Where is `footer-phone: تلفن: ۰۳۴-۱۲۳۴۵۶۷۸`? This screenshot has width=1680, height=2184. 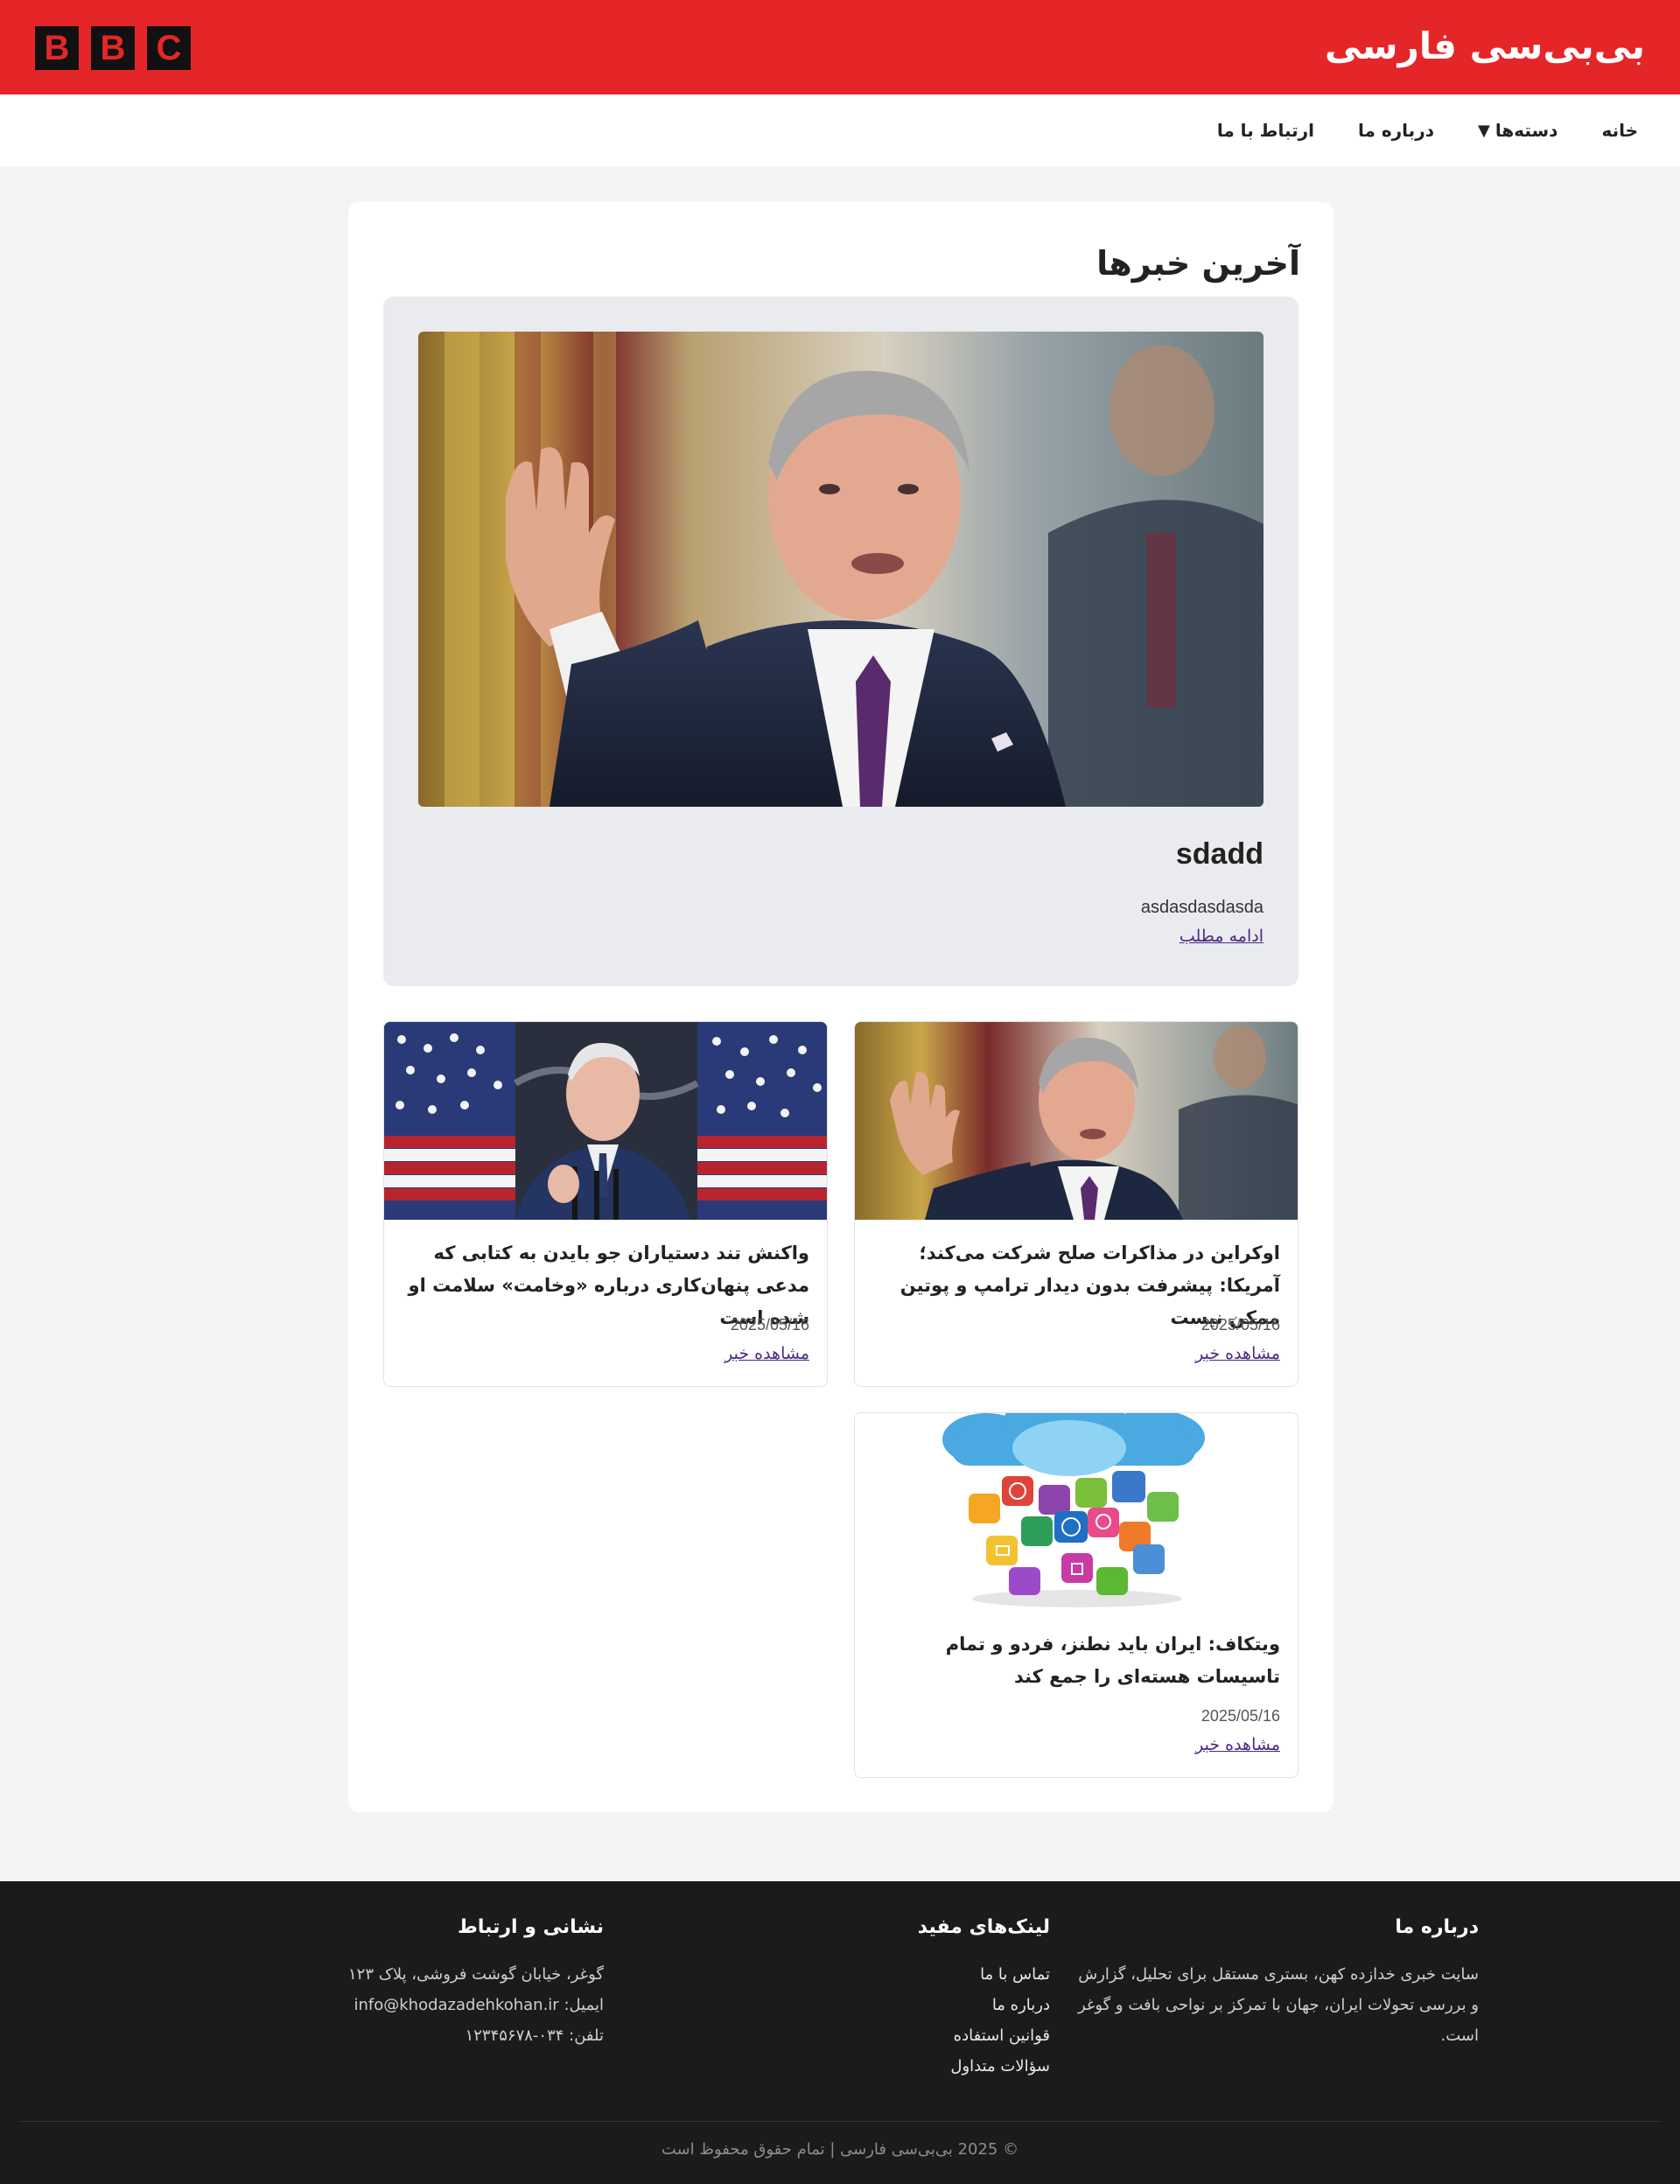
footer-phone: تلفن: ۰۳۴-۱۲۳۴۵۶۷۸ is located at coordinates (534, 2035).